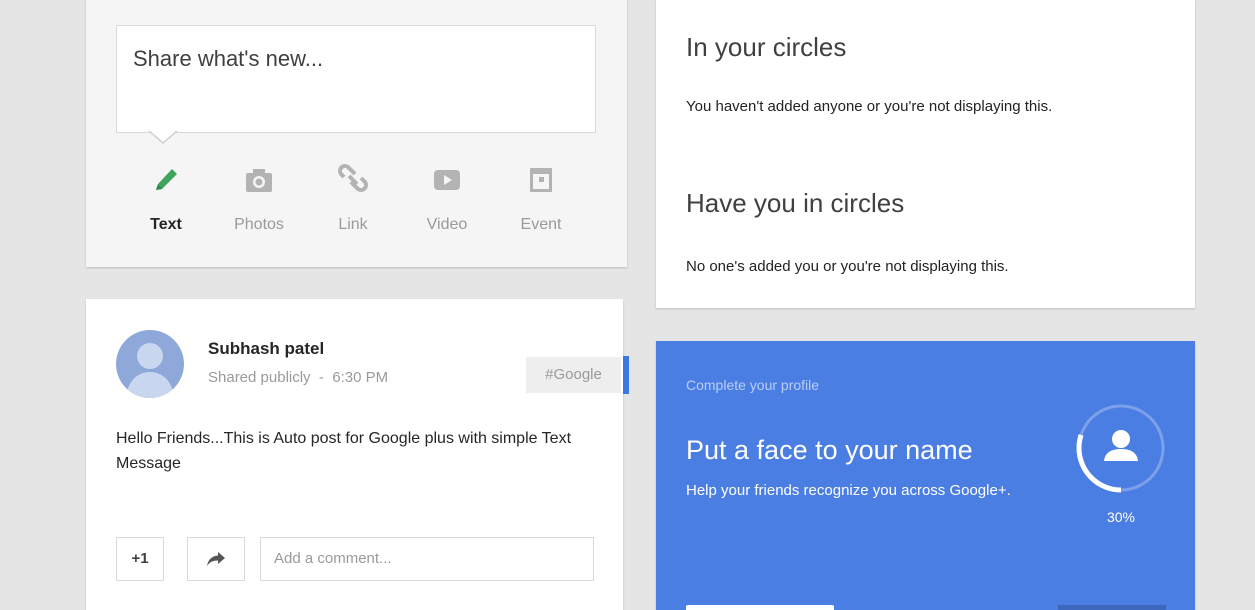 Image resolution: width=1255 pixels, height=610 pixels. Describe the element at coordinates (829, 450) in the screenshot. I see `profile-title: Put a face to your name` at that location.